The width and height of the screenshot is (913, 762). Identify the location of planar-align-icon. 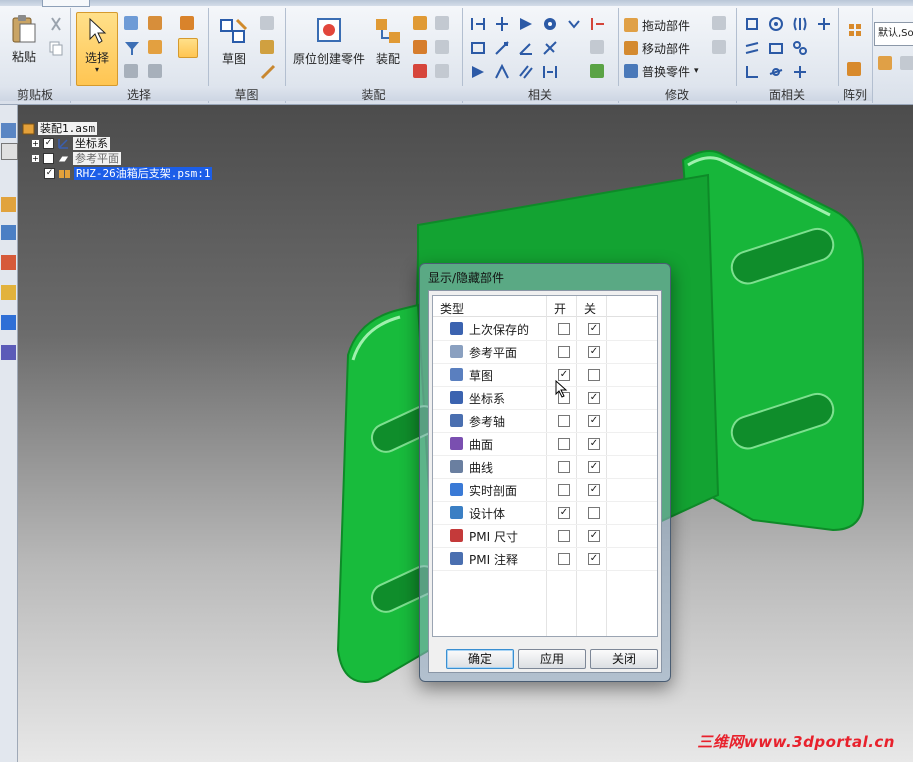
(502, 24).